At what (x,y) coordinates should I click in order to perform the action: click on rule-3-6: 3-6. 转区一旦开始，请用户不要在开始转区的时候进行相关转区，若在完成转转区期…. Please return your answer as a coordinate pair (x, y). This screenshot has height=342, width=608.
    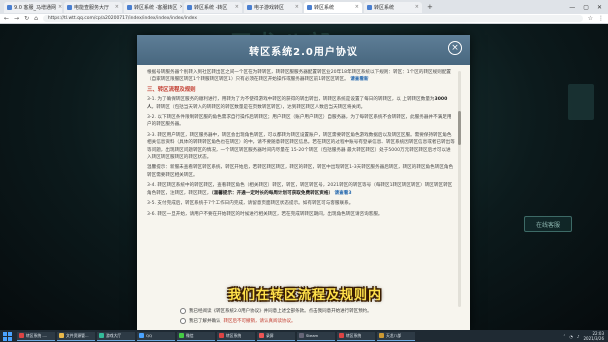
    Looking at the image, I should click on (265, 214).